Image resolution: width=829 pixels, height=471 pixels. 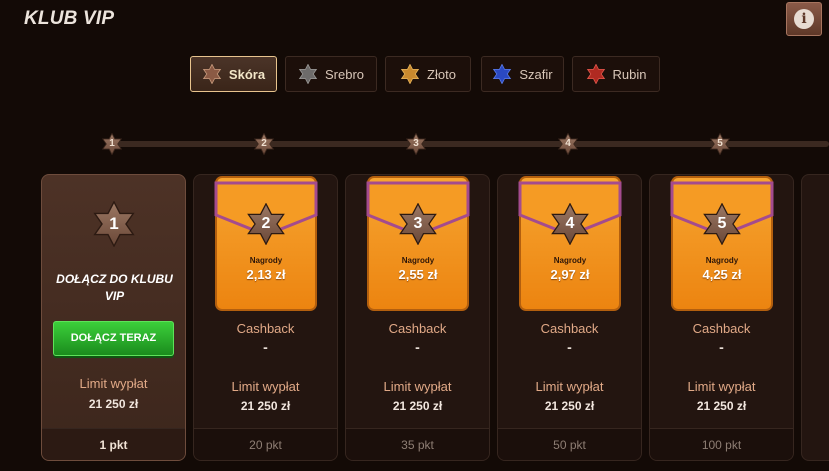 I want to click on info-icon: i, so click(x=804, y=19).